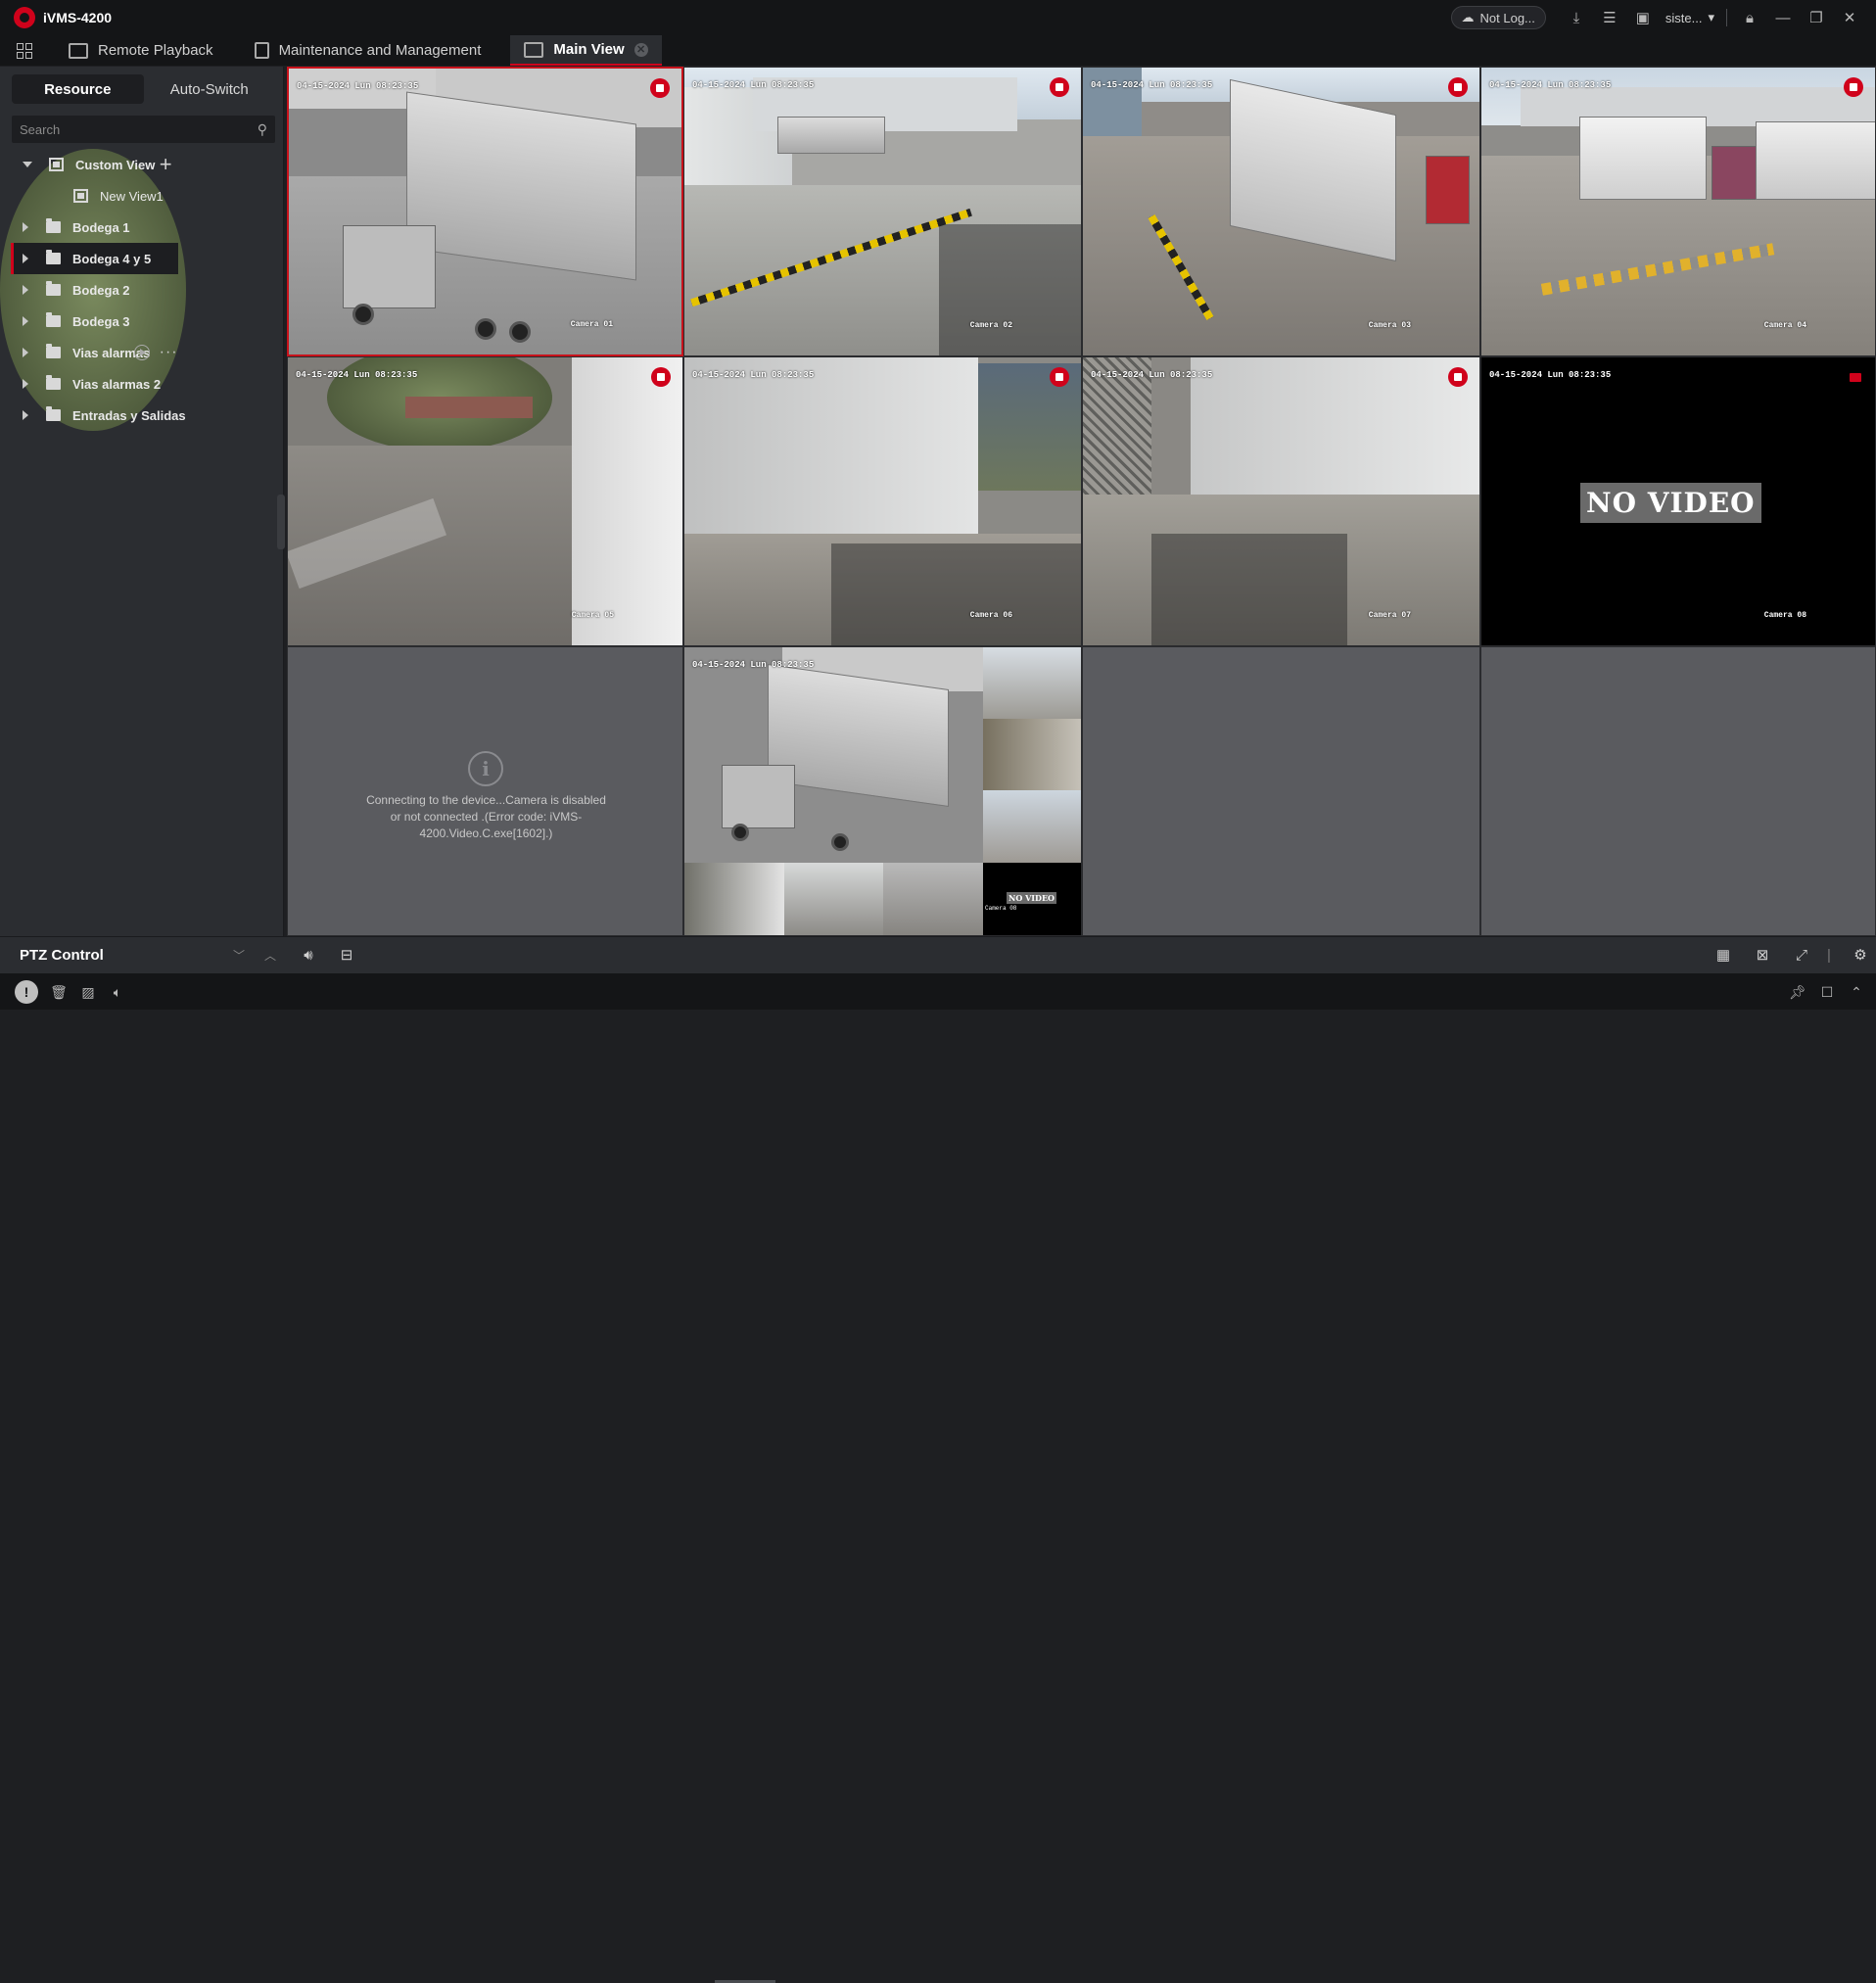 This screenshot has width=1876, height=1983. What do you see at coordinates (156, 352) in the screenshot?
I see `row-tools: ···` at bounding box center [156, 352].